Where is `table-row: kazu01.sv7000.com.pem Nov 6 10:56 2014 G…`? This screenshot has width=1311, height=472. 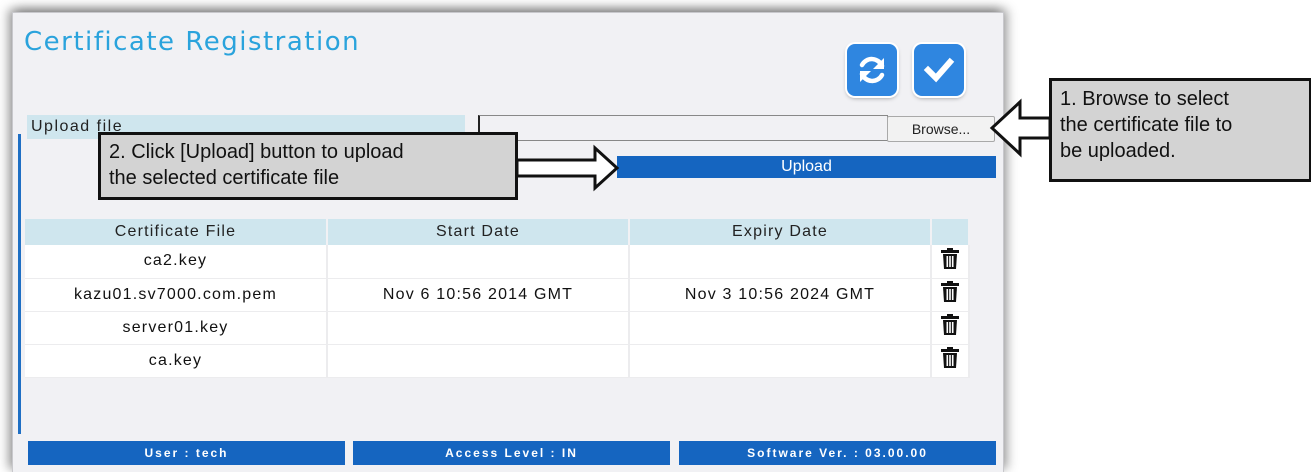 table-row: kazu01.sv7000.com.pem Nov 6 10:56 2014 G… is located at coordinates (497, 295).